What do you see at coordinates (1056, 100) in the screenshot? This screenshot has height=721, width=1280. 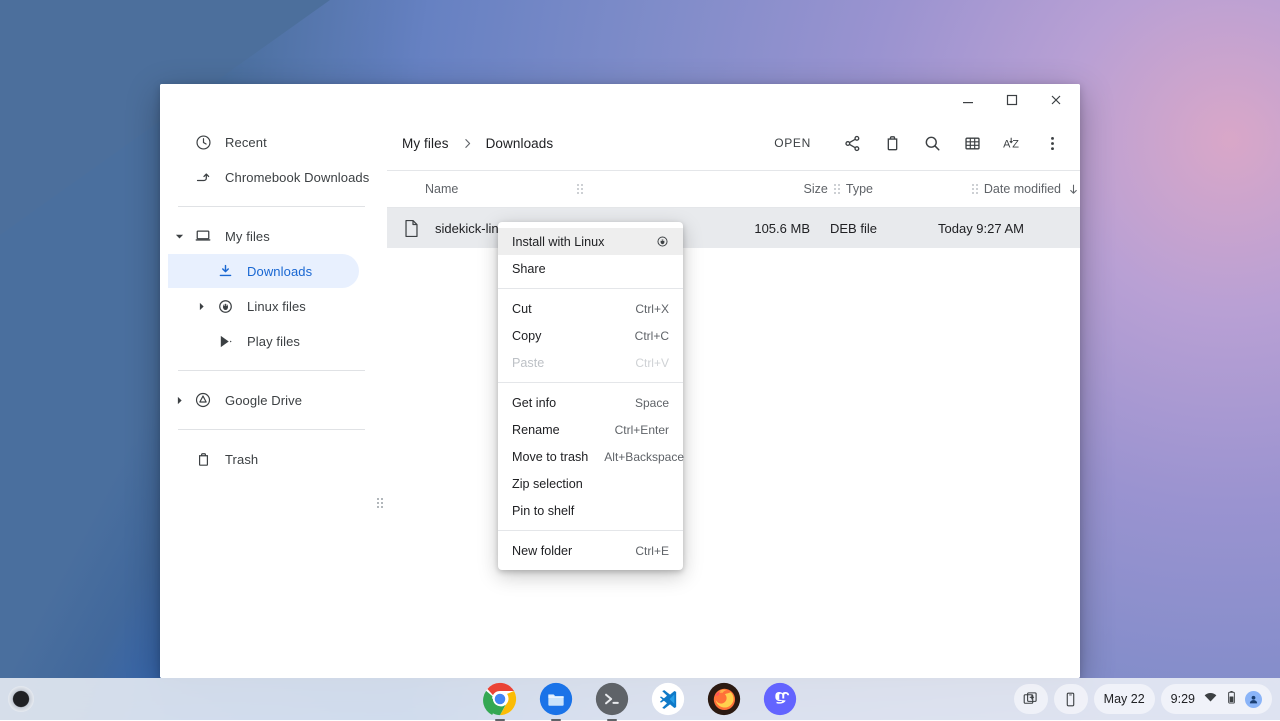 I see `close-button` at bounding box center [1056, 100].